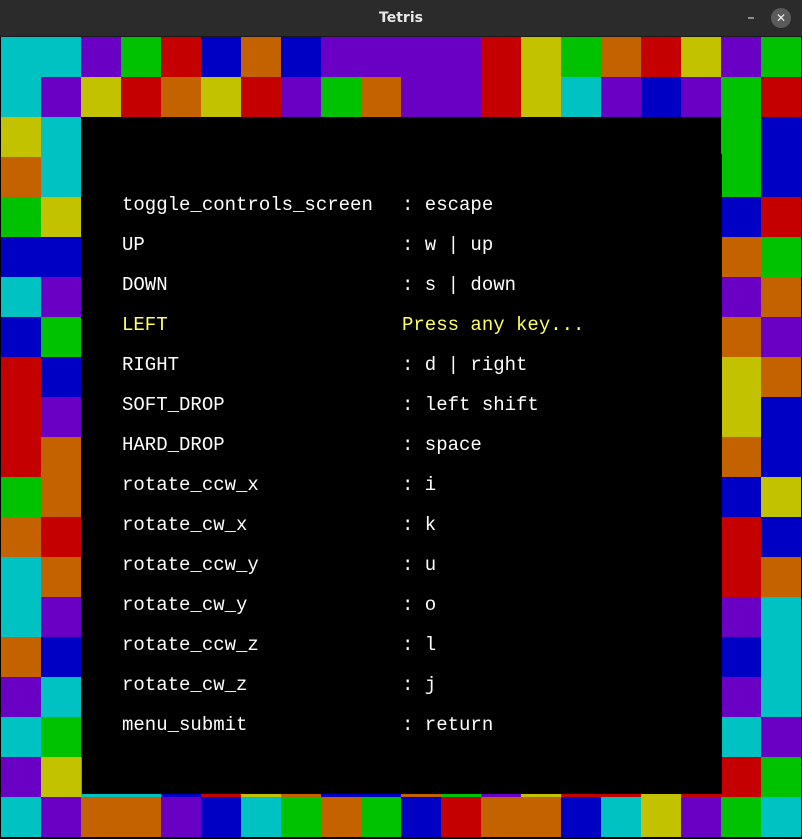 This screenshot has height=839, width=802. What do you see at coordinates (402, 565) in the screenshot?
I see `control-row-rotate-ccw-y: rotate_ccw_y: u` at bounding box center [402, 565].